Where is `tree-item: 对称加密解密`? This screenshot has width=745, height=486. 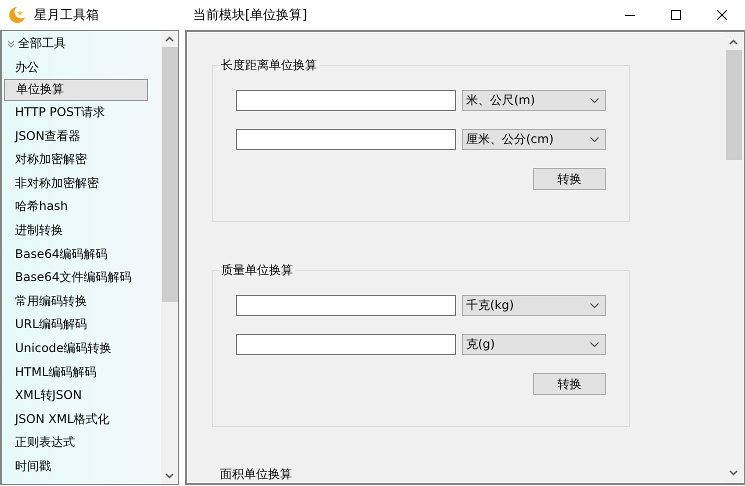 tree-item: 对称加密解密 is located at coordinates (80, 160).